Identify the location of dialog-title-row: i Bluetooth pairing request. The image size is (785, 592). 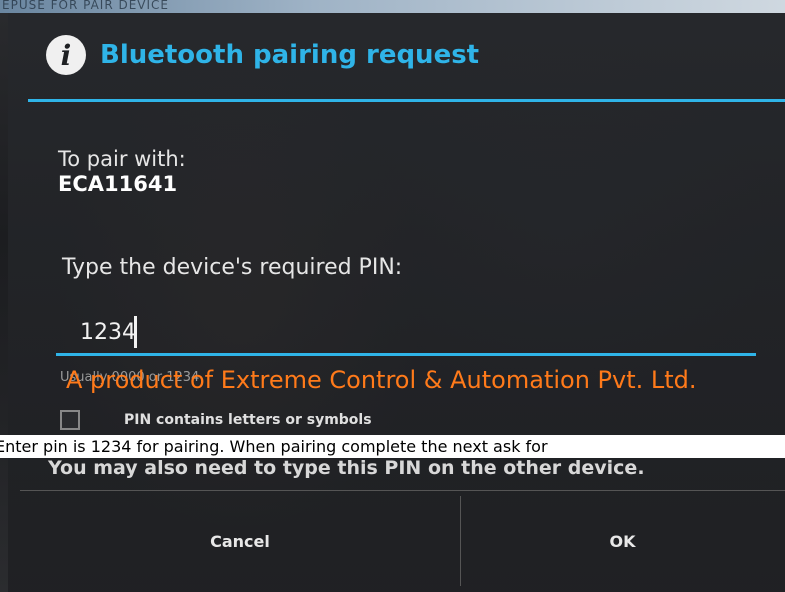
(262, 55).